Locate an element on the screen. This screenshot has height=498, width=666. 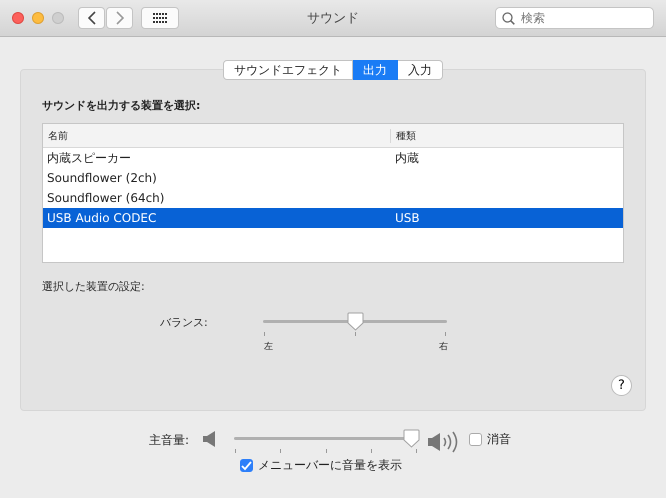
table-row: 内蔵スピーカー 内蔵 is located at coordinates (333, 158).